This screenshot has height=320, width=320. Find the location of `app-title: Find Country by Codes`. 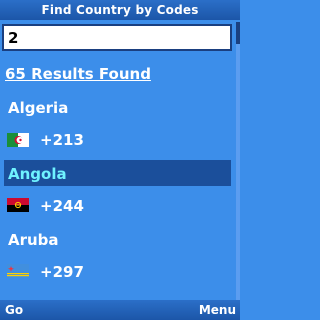

app-title: Find Country by Codes is located at coordinates (120, 10).